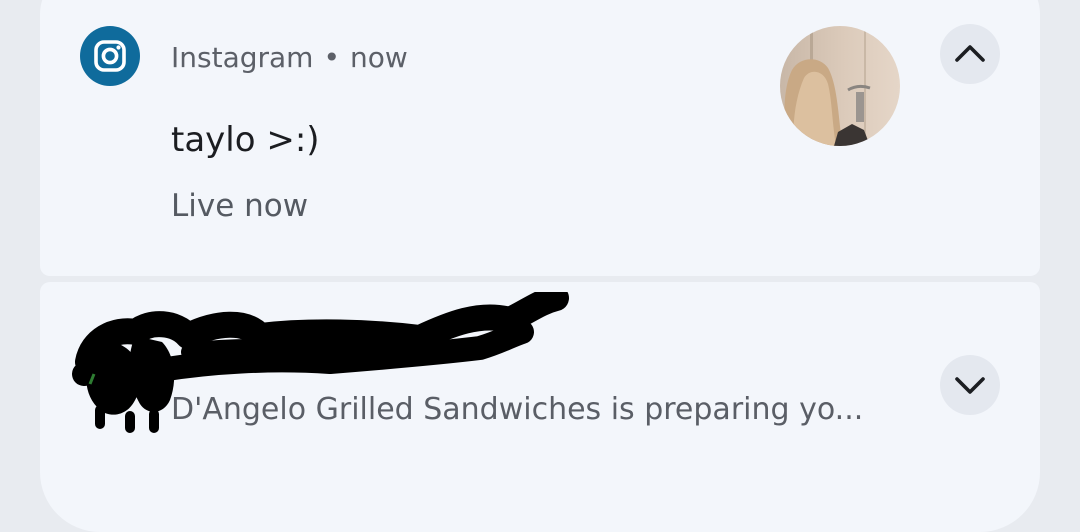  I want to click on notification-body: Live now, so click(240, 206).